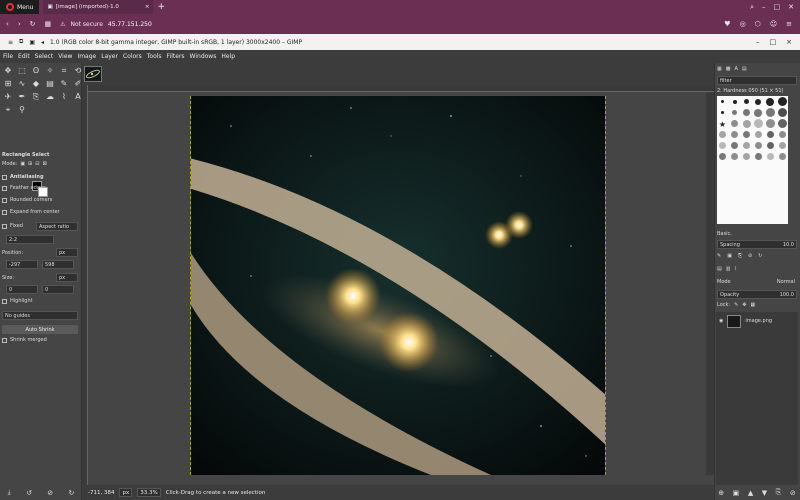 This screenshot has height=500, width=800. What do you see at coordinates (132, 56) in the screenshot?
I see `menu-colors: Colors` at bounding box center [132, 56].